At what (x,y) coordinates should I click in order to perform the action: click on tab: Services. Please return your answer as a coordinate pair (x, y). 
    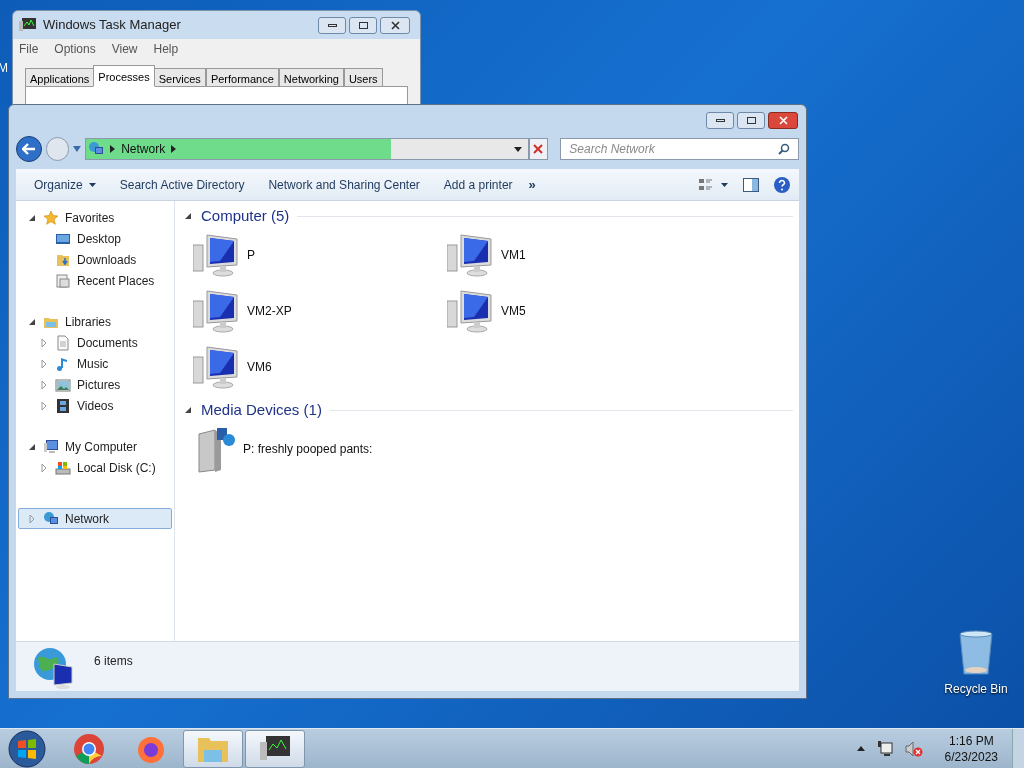
    Looking at the image, I should click on (179, 77).